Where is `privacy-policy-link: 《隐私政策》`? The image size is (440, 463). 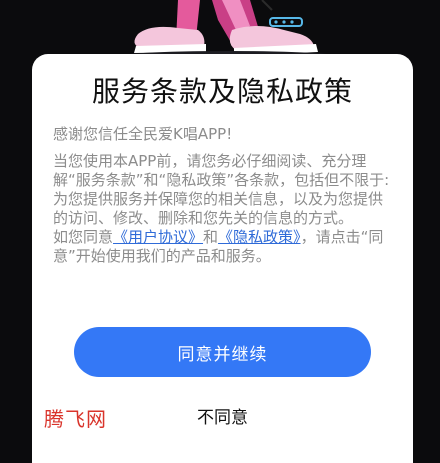
privacy-policy-link: 《隐私政策》 is located at coordinates (259, 237).